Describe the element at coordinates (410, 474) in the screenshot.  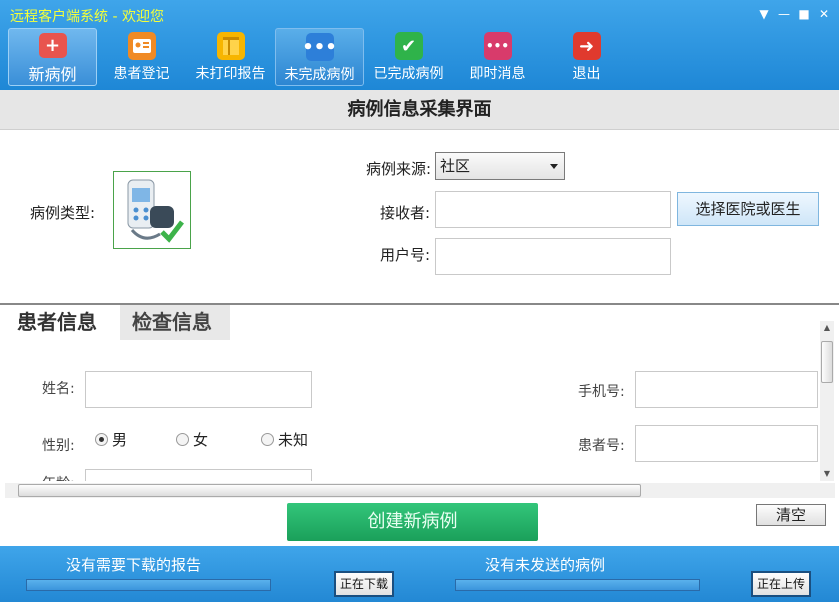
I see `age-row-clip: 年龄:` at that location.